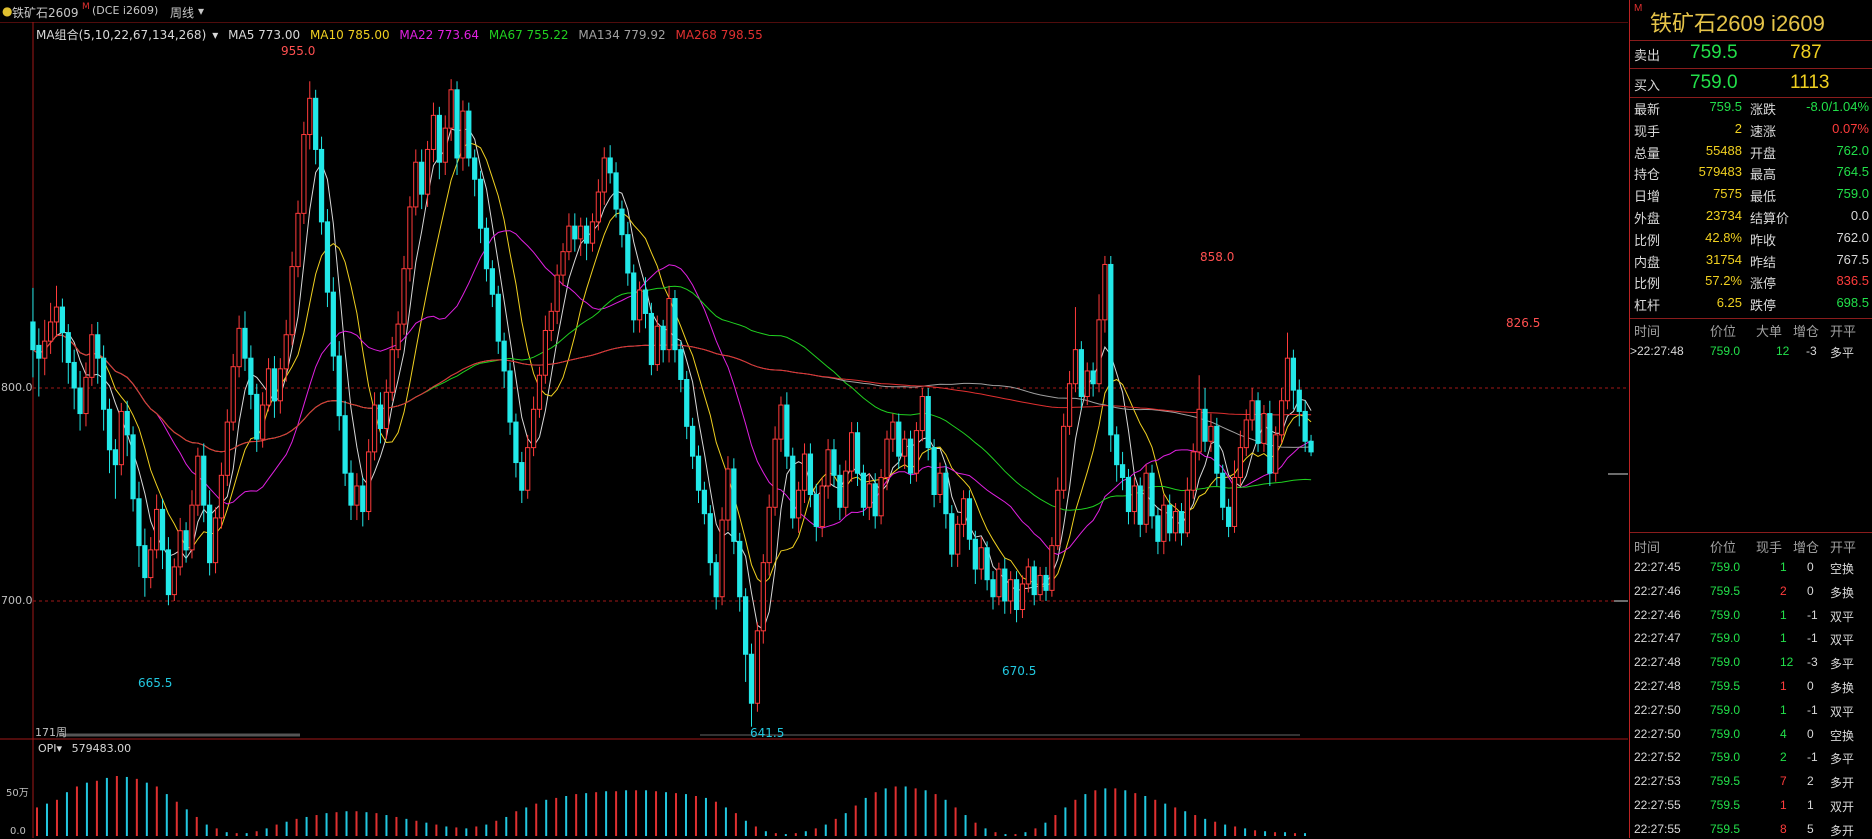 The width and height of the screenshot is (1872, 839). I want to click on low-label: 665.5, so click(155, 683).